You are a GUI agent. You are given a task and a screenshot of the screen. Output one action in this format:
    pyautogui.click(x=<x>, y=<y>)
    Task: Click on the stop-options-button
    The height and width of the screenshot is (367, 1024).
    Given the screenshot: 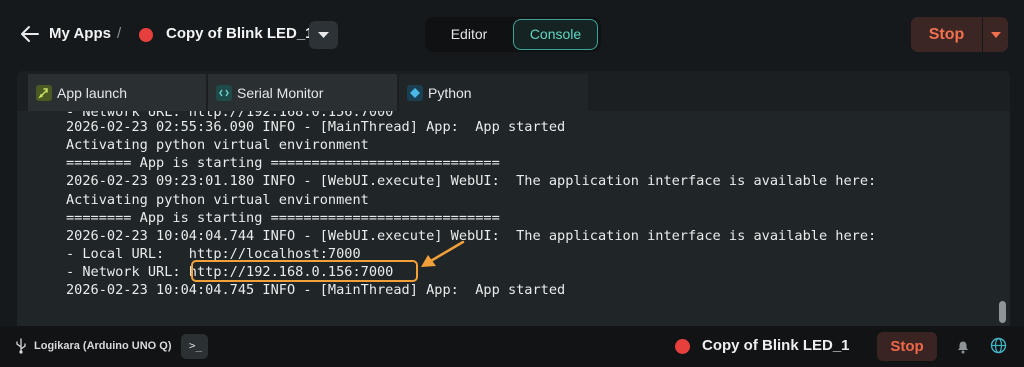 What is the action you would take?
    pyautogui.click(x=995, y=34)
    